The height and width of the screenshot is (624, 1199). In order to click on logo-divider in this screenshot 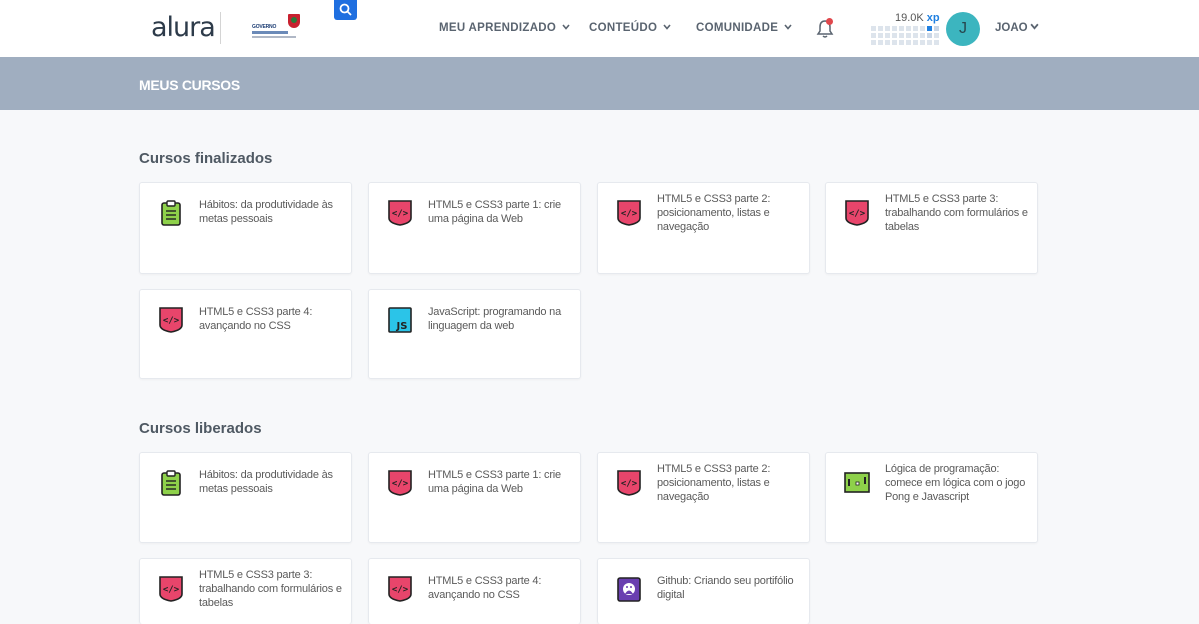, I will do `click(220, 28)`.